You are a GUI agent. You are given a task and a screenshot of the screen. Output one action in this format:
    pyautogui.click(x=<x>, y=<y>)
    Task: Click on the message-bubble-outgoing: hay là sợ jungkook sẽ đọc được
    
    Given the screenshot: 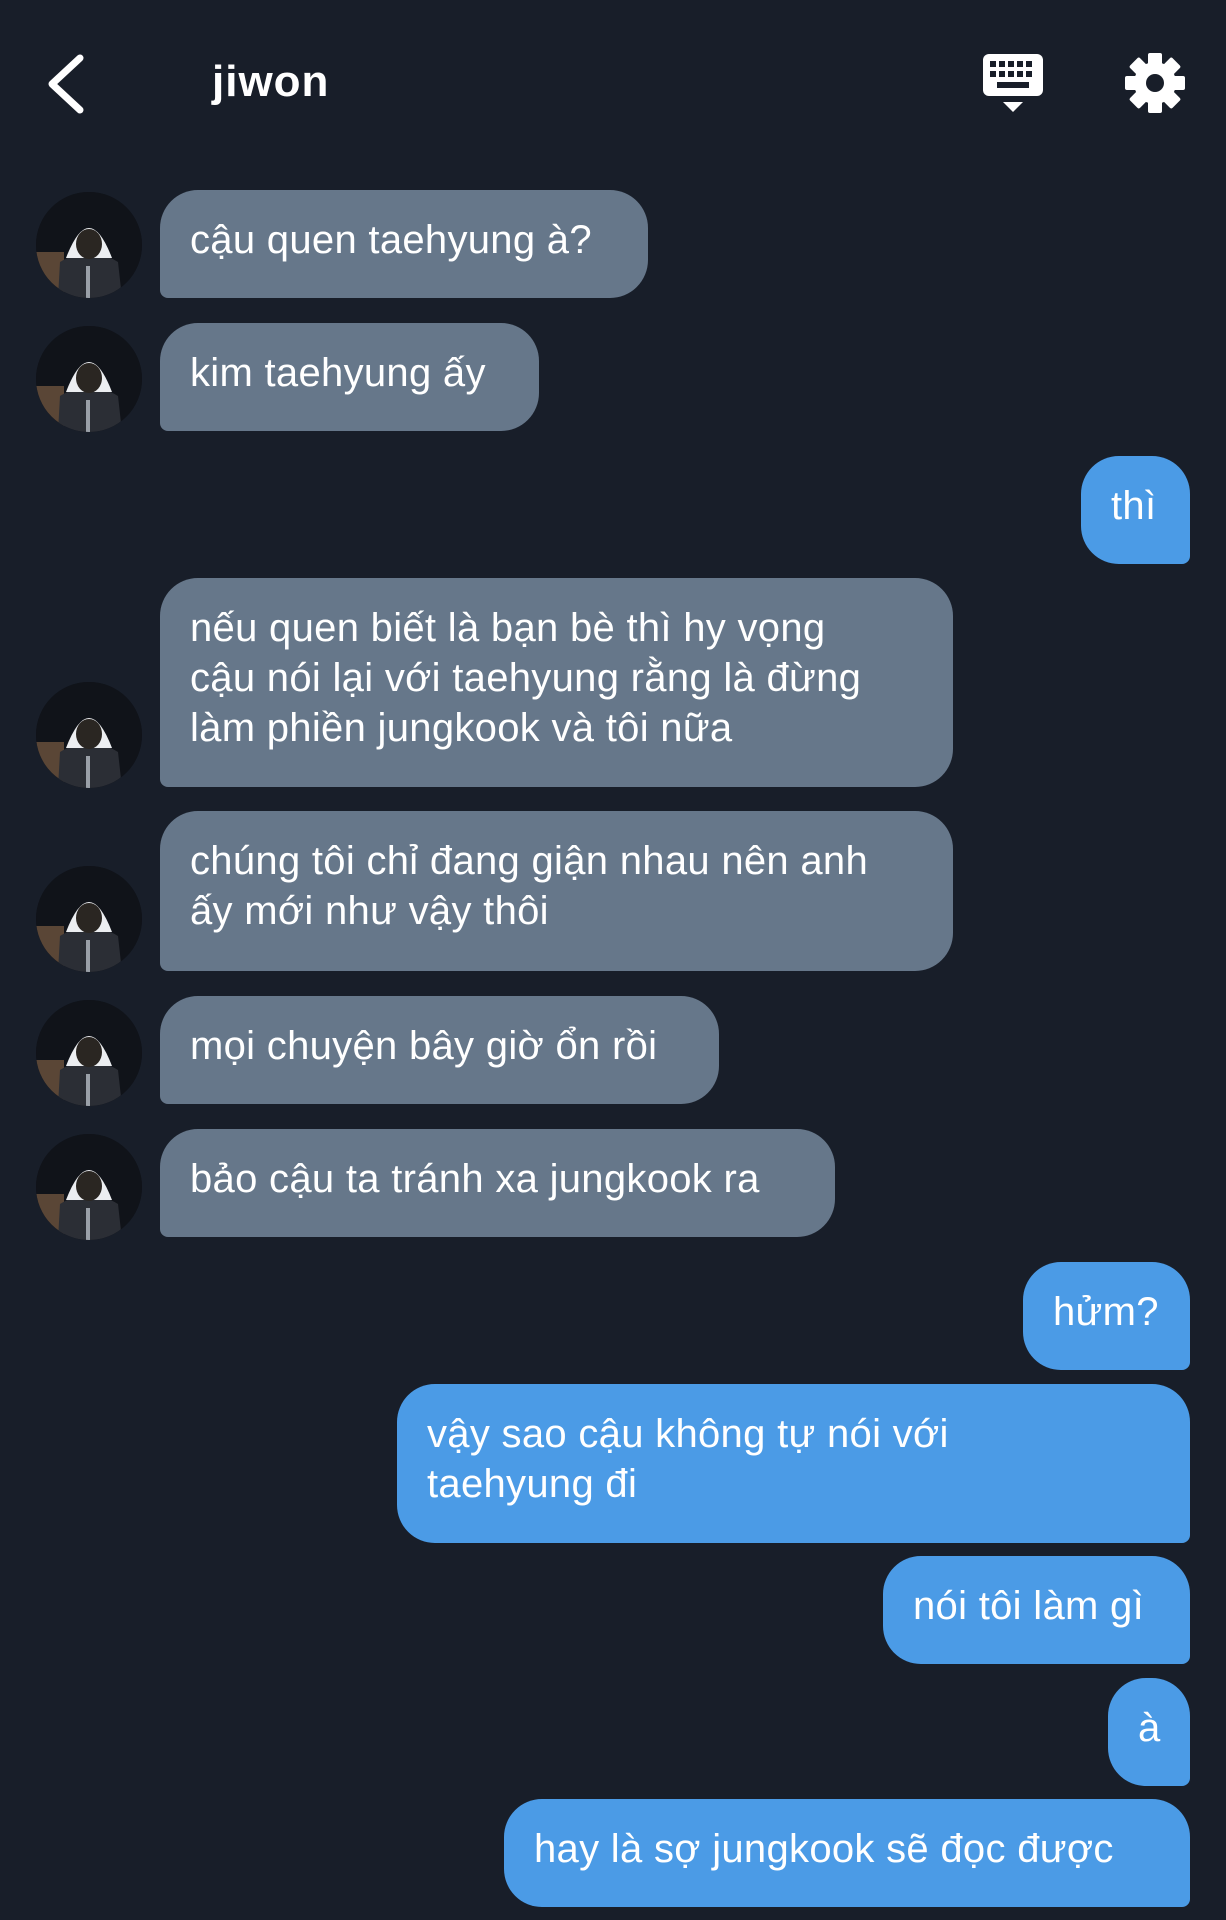 What is the action you would take?
    pyautogui.click(x=847, y=1853)
    